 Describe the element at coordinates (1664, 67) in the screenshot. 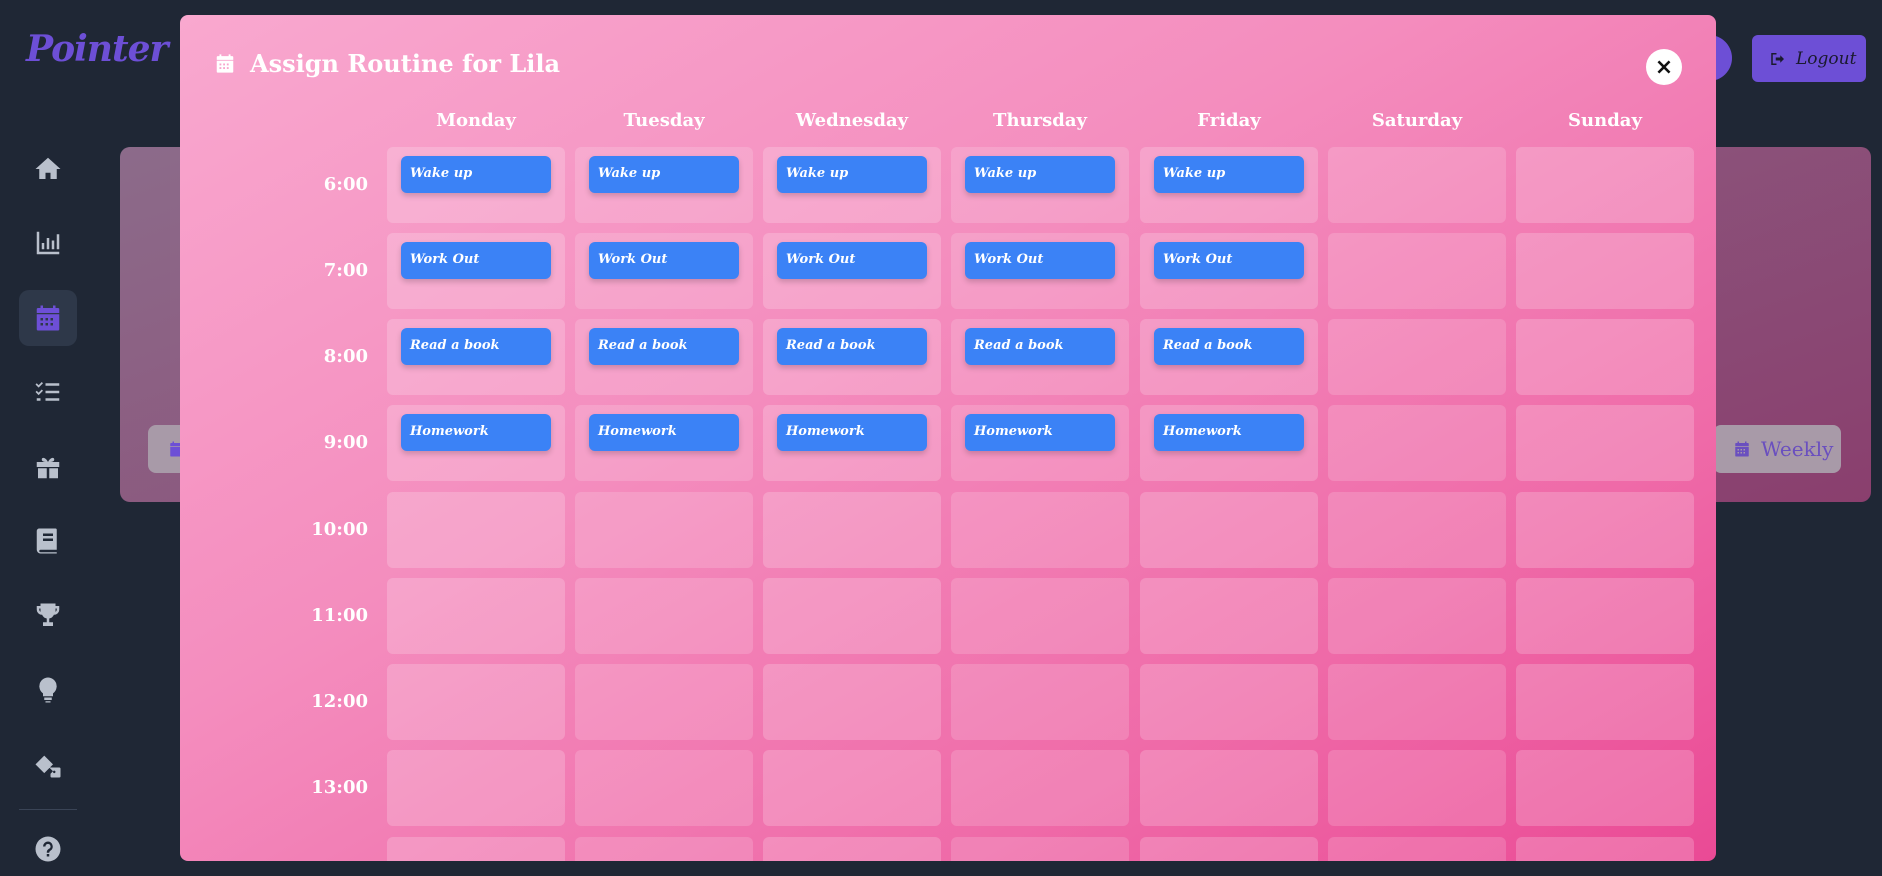

I see `close-button: ×` at that location.